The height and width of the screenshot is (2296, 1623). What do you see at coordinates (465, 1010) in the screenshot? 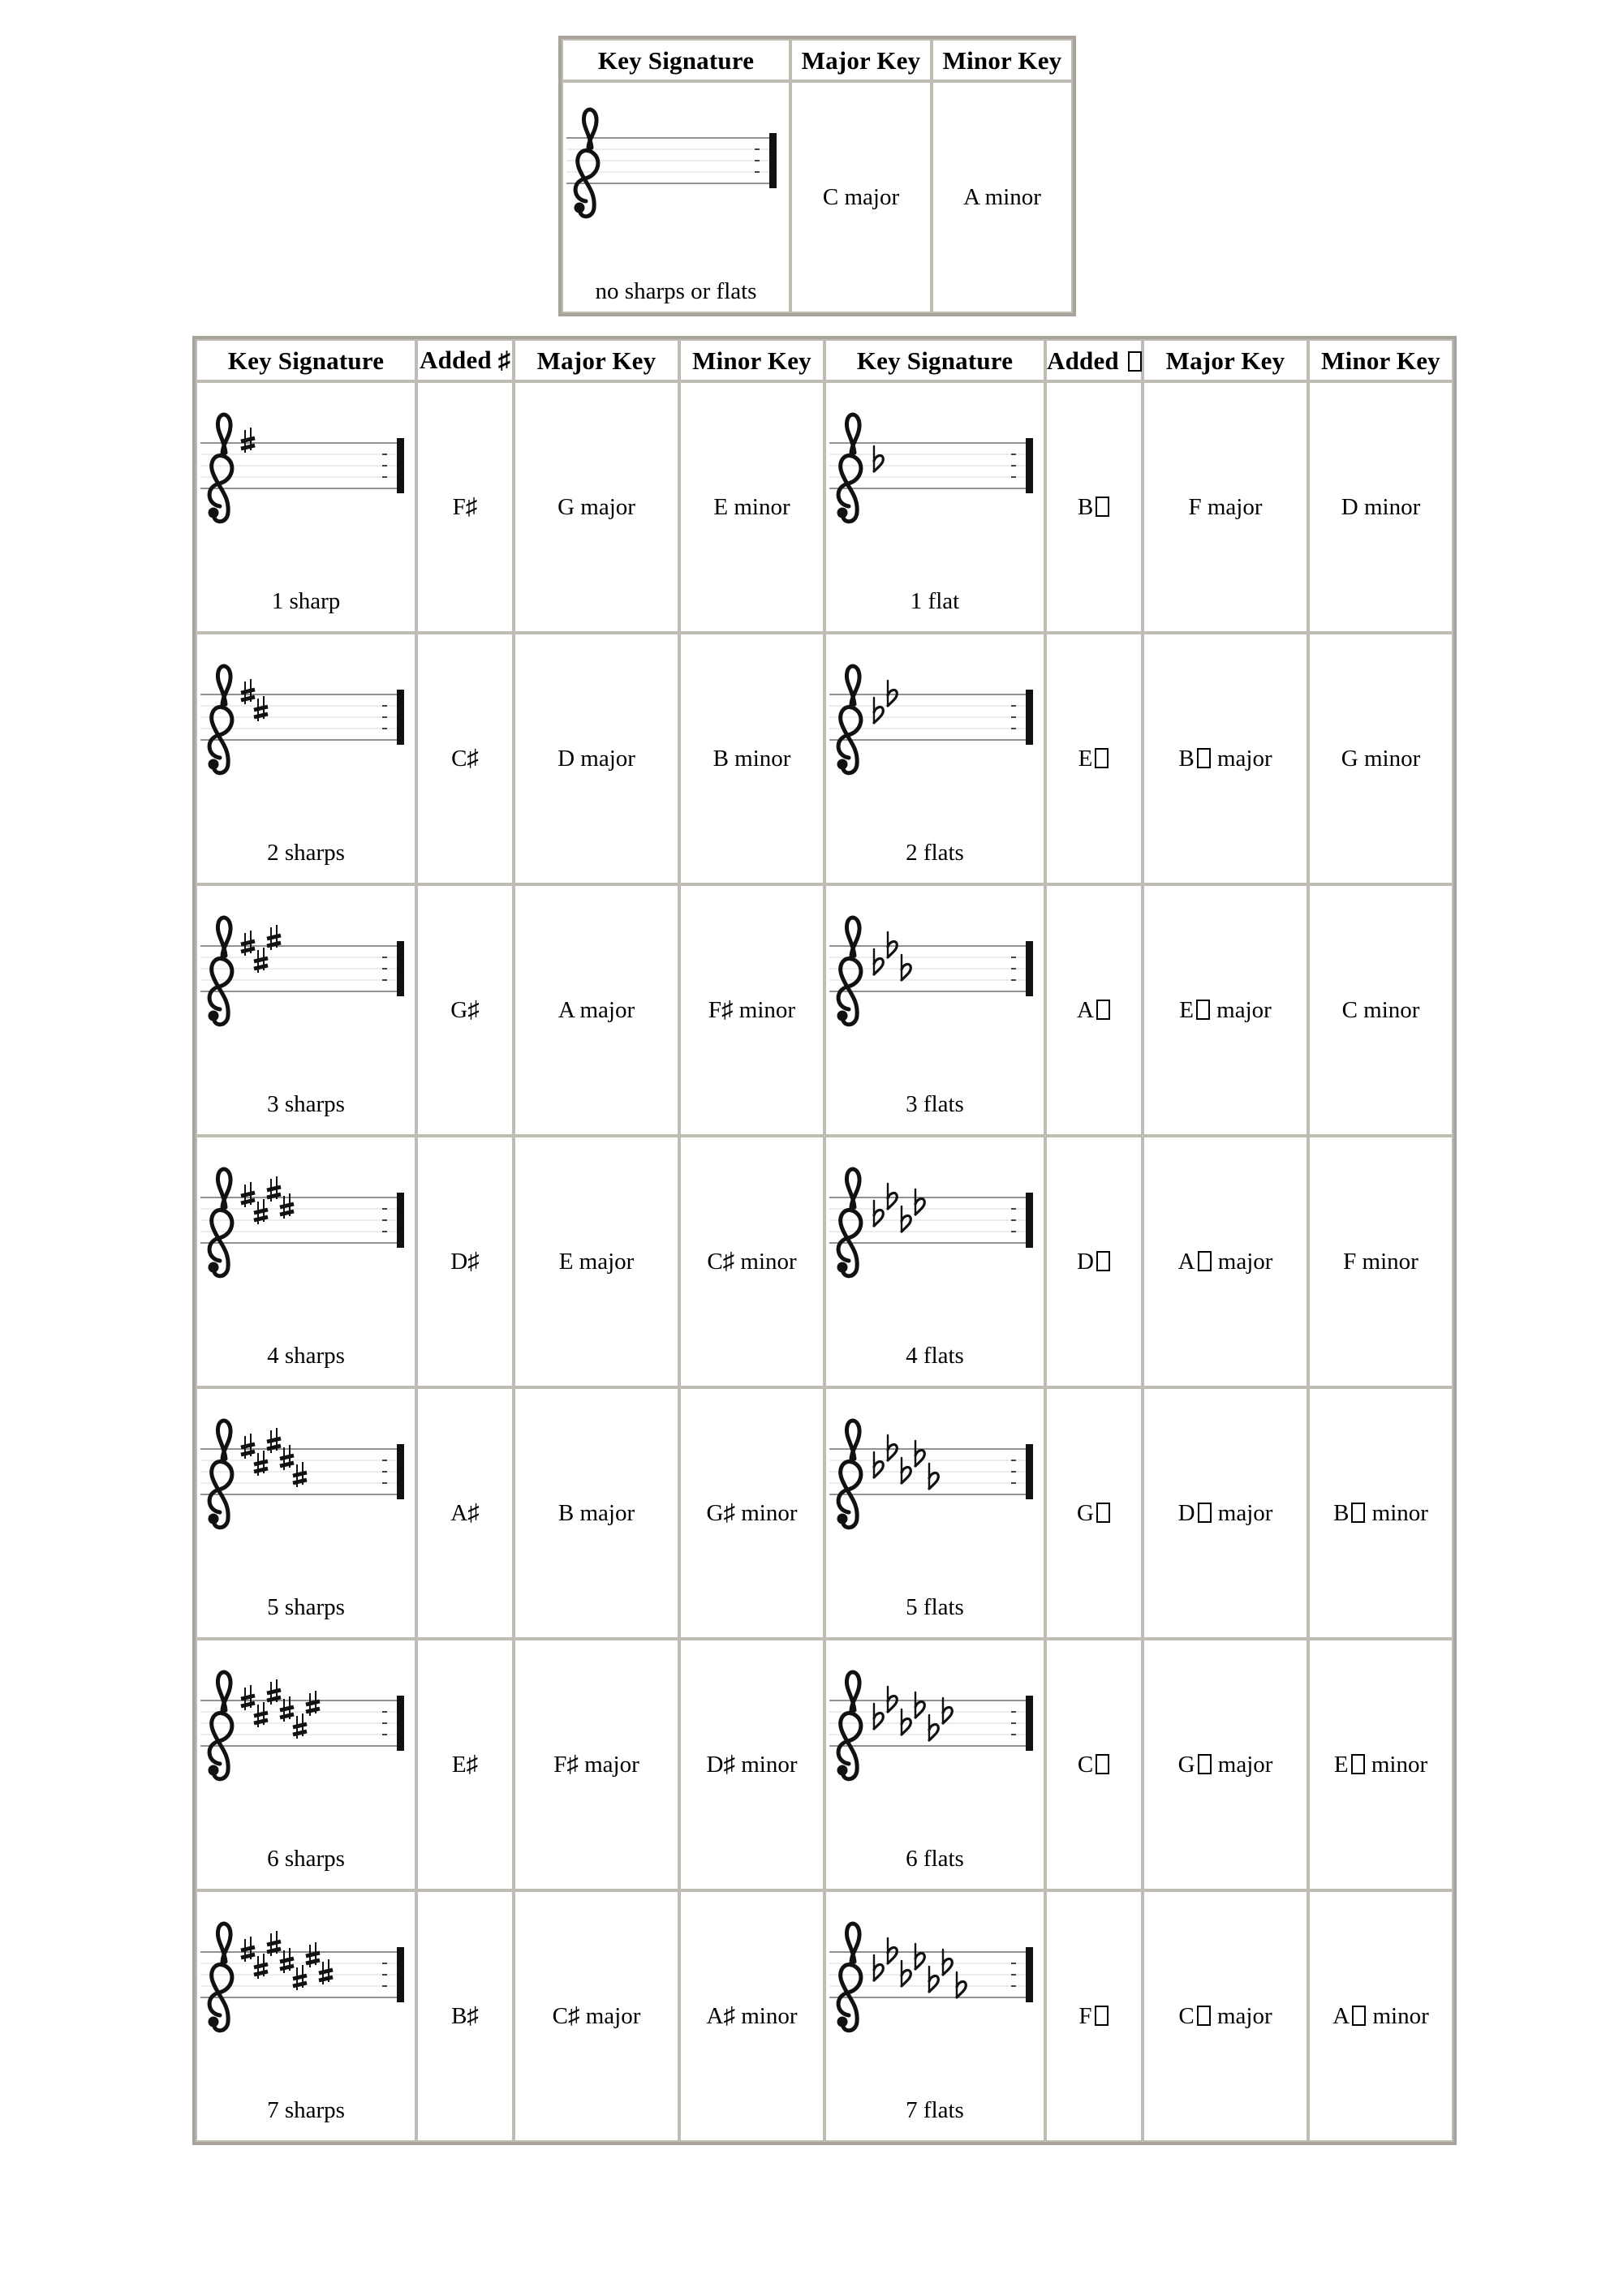
I see `added-sharp-value: G♯` at bounding box center [465, 1010].